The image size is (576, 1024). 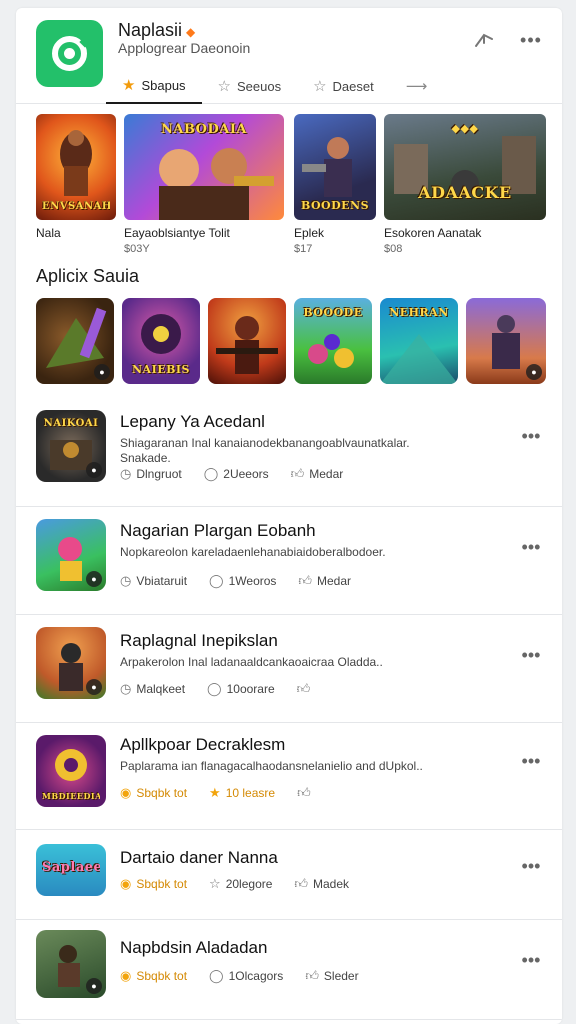 What do you see at coordinates (326, 474) in the screenshot?
I see `meta-text: Medar` at bounding box center [326, 474].